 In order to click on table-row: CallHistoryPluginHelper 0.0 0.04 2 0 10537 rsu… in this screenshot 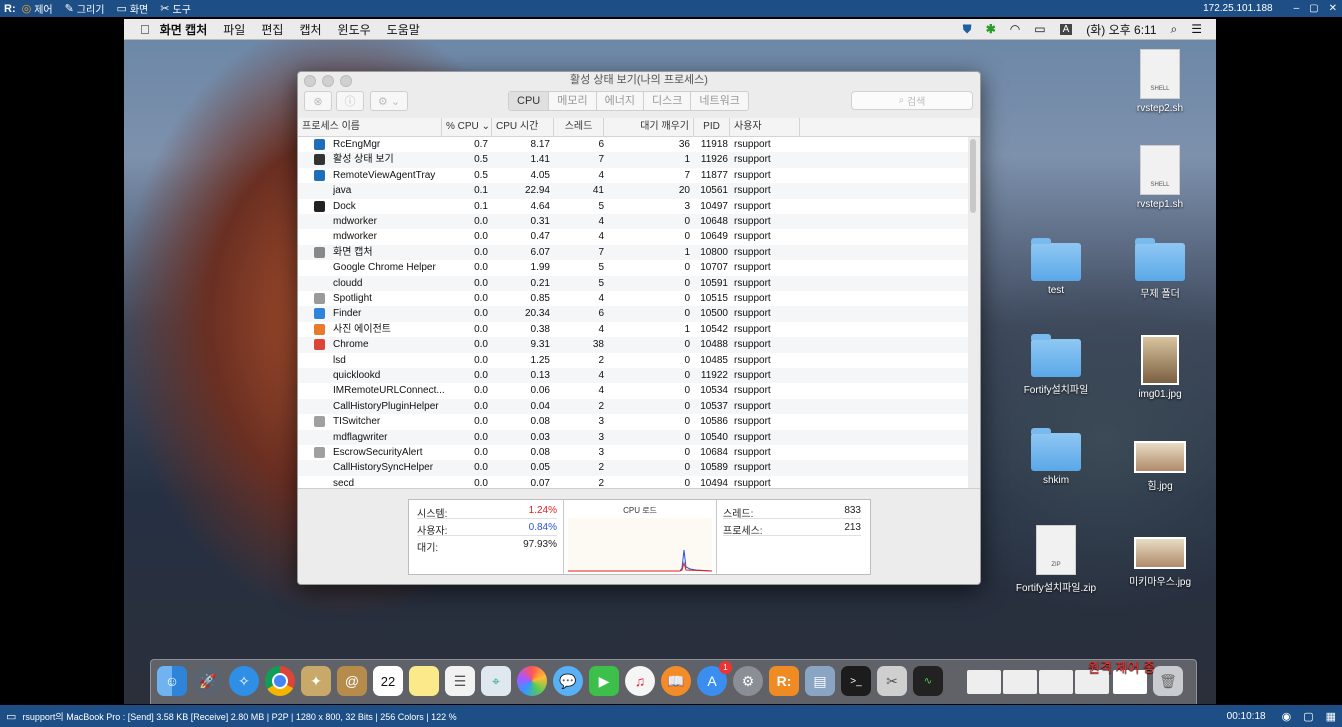, I will do `click(633, 406)`.